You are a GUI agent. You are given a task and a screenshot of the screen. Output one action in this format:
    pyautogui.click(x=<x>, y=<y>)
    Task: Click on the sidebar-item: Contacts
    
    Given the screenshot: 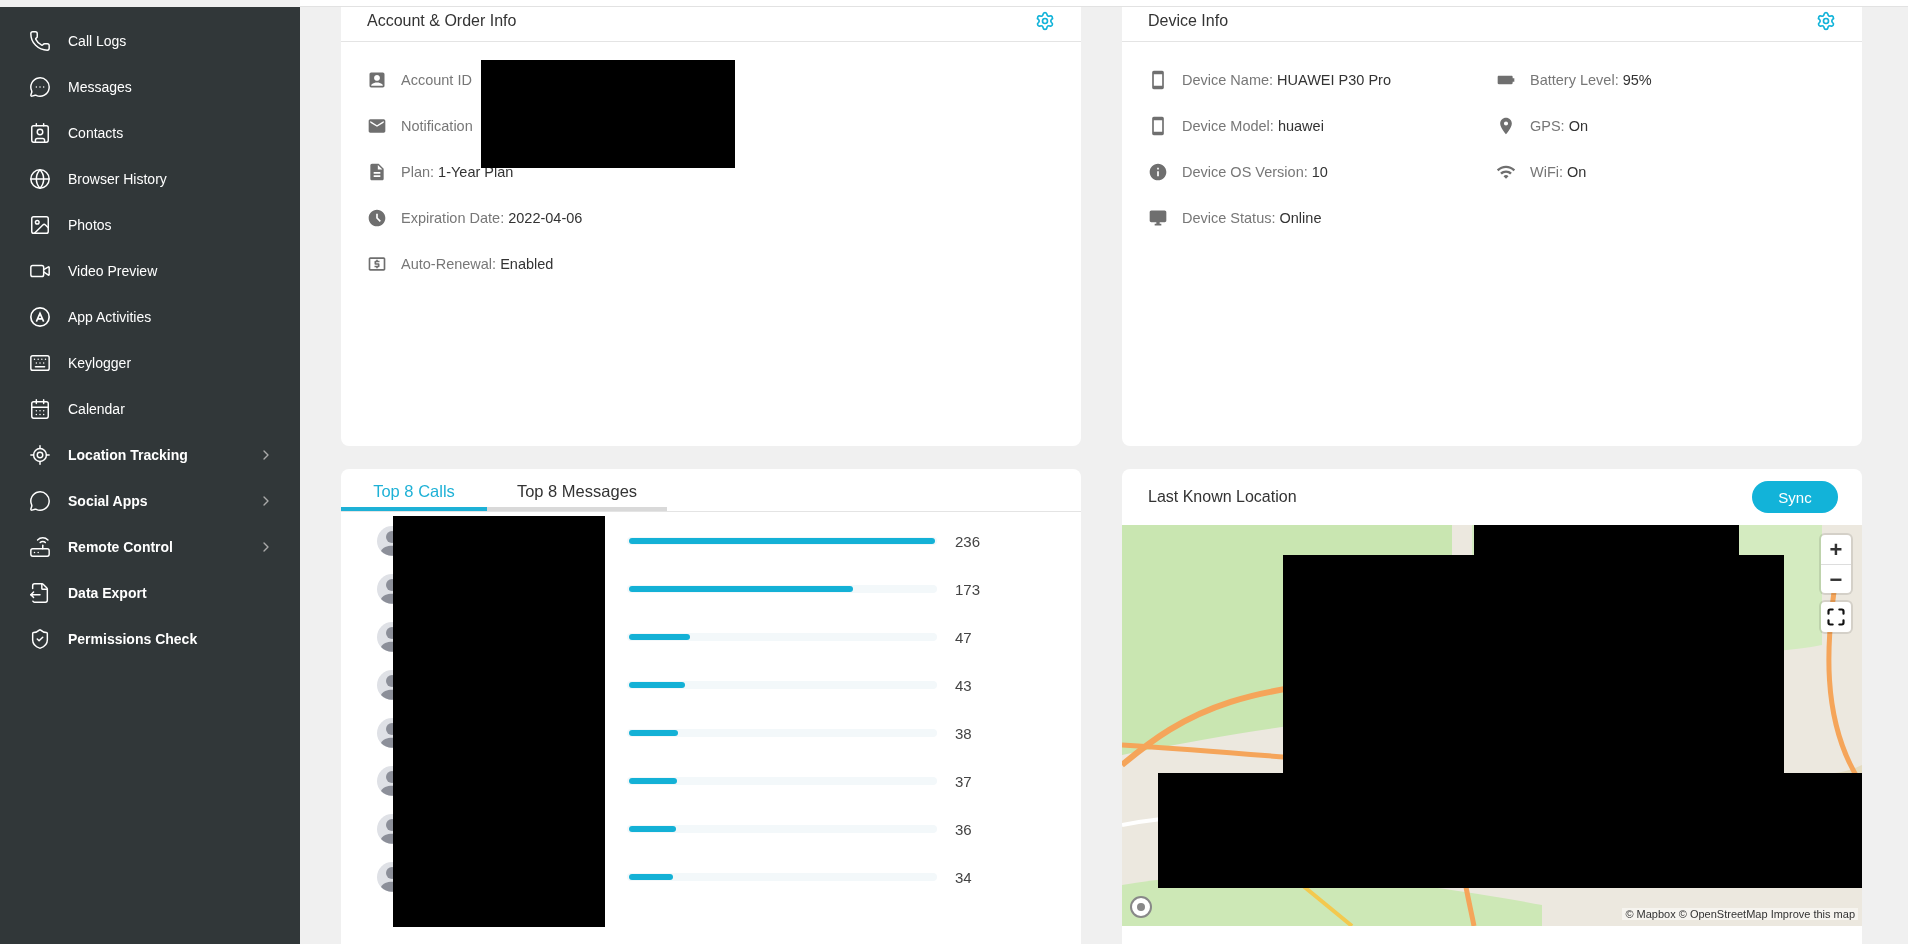 What is the action you would take?
    pyautogui.click(x=150, y=133)
    